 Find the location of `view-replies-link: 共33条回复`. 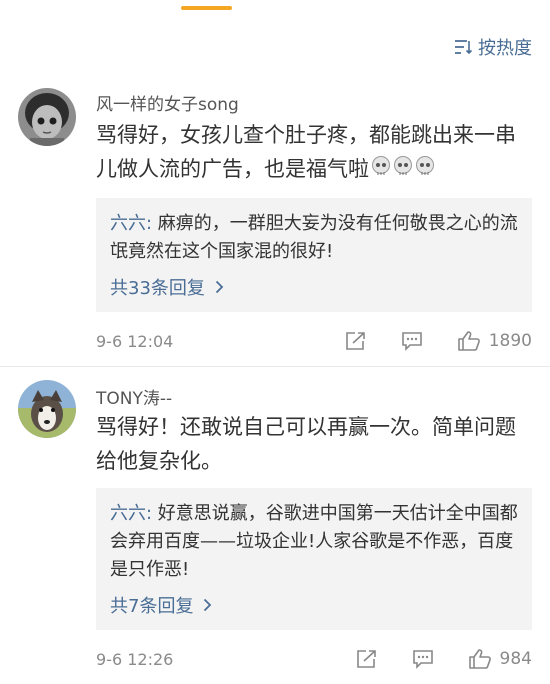

view-replies-link: 共33条回复 is located at coordinates (314, 287).